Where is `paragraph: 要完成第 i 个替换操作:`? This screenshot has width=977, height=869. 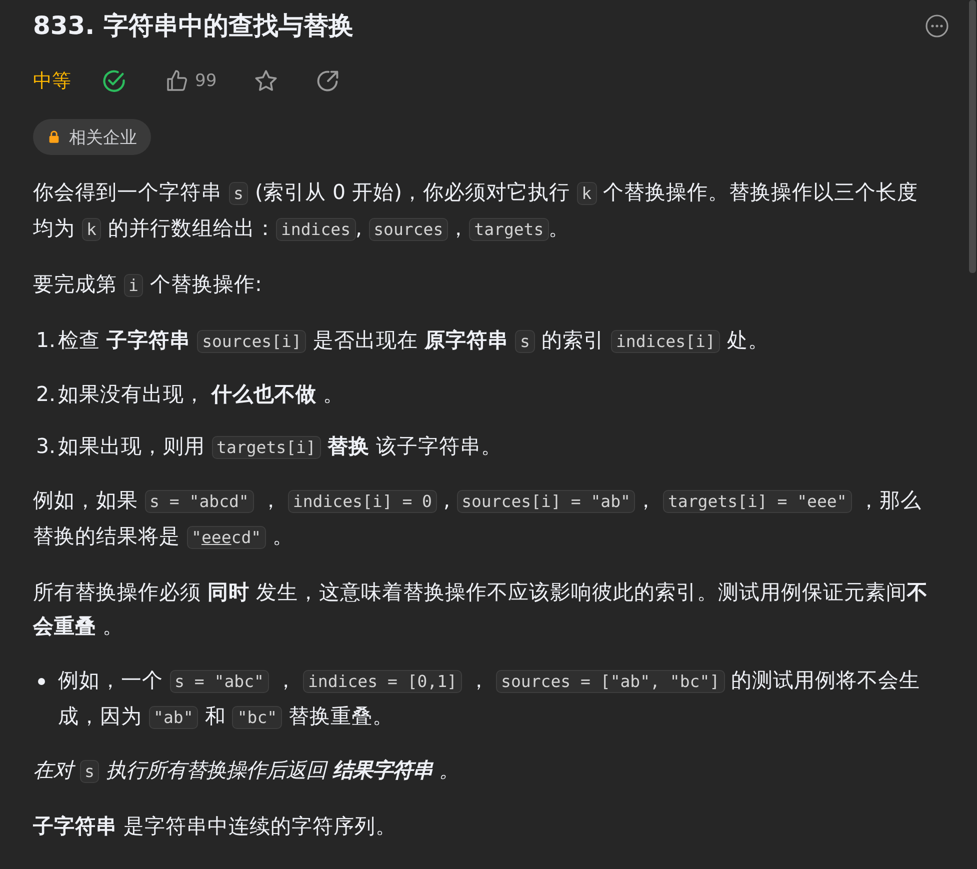
paragraph: 要完成第 i 个替换操作: is located at coordinates (148, 285).